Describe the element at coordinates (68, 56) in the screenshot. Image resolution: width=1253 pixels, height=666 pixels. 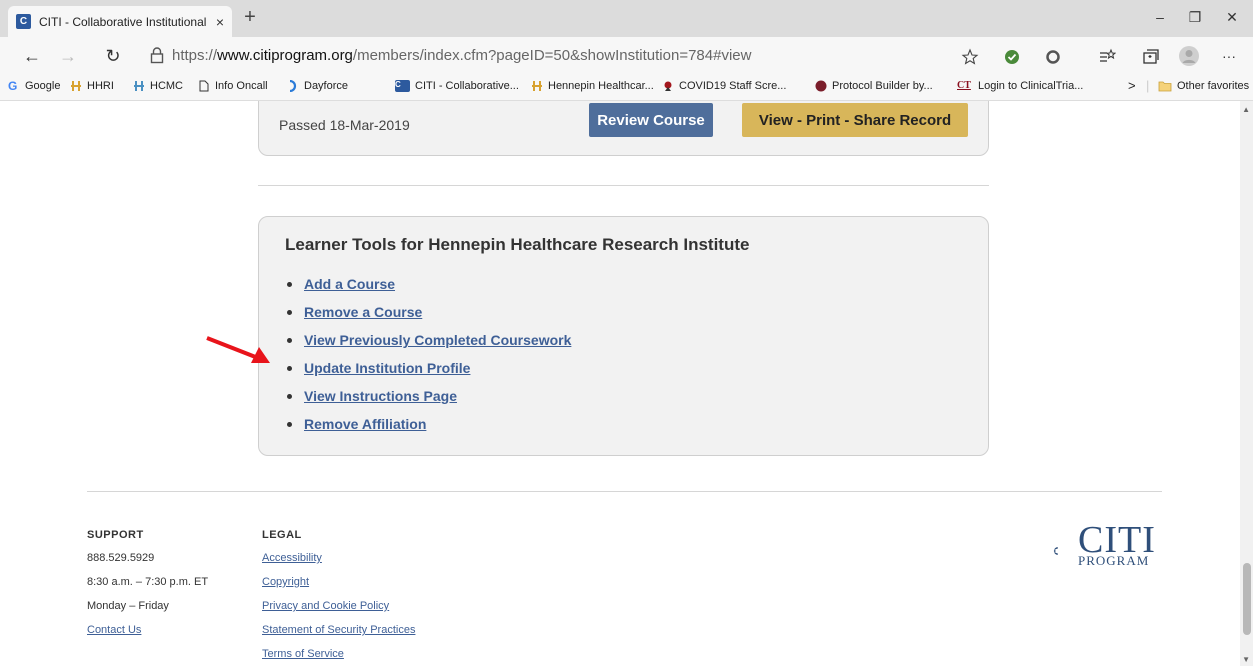
I see `forward-button: →` at that location.